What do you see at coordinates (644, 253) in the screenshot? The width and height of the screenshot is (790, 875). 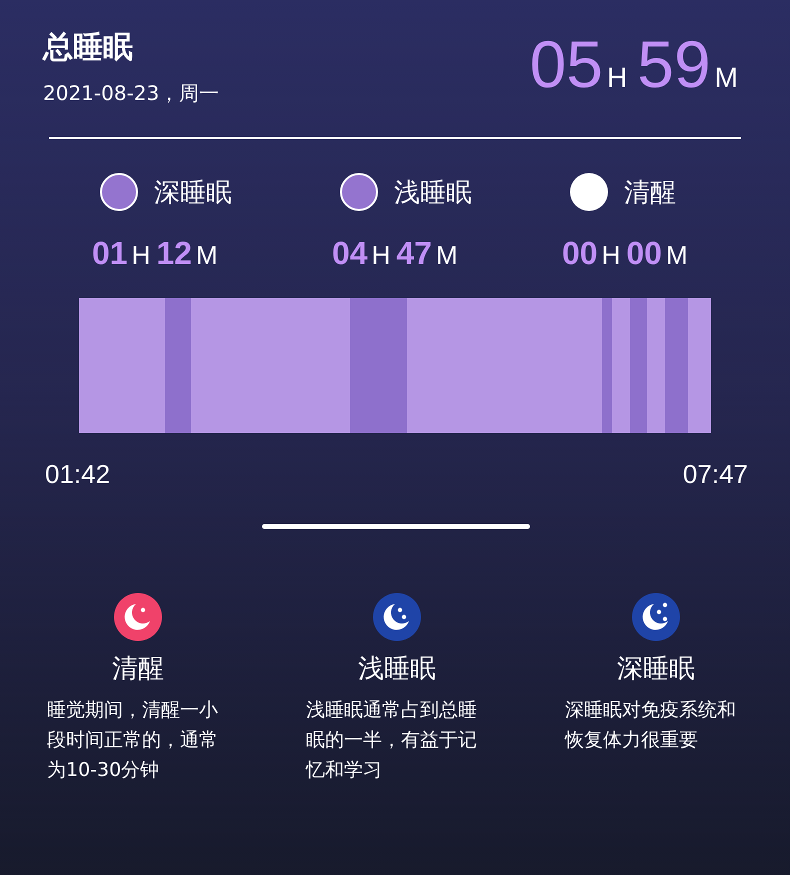 I see `duration-minutes: 00` at bounding box center [644, 253].